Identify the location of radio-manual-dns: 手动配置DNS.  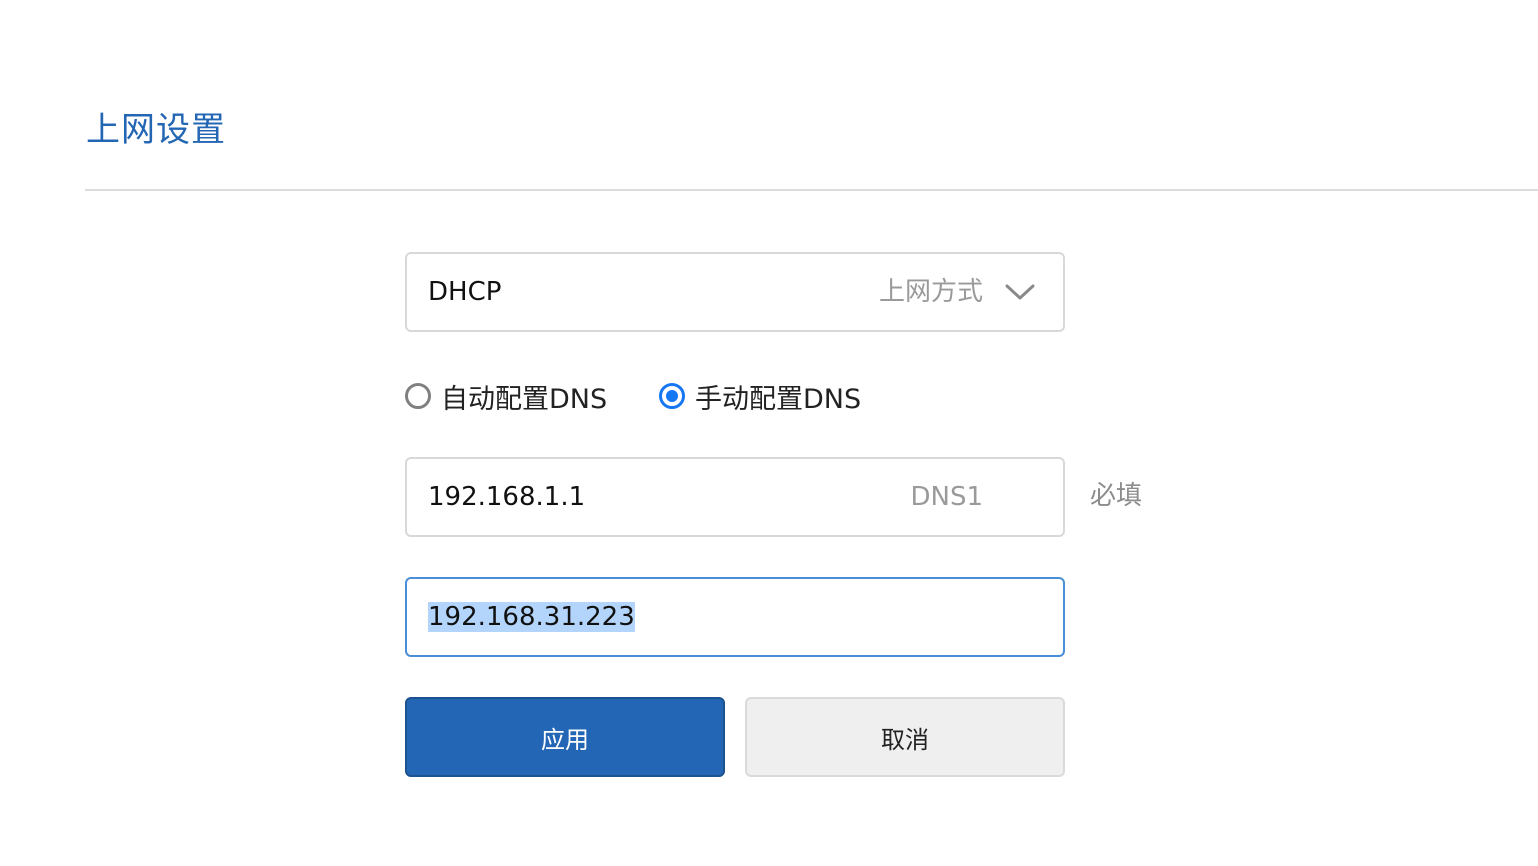
(760, 396).